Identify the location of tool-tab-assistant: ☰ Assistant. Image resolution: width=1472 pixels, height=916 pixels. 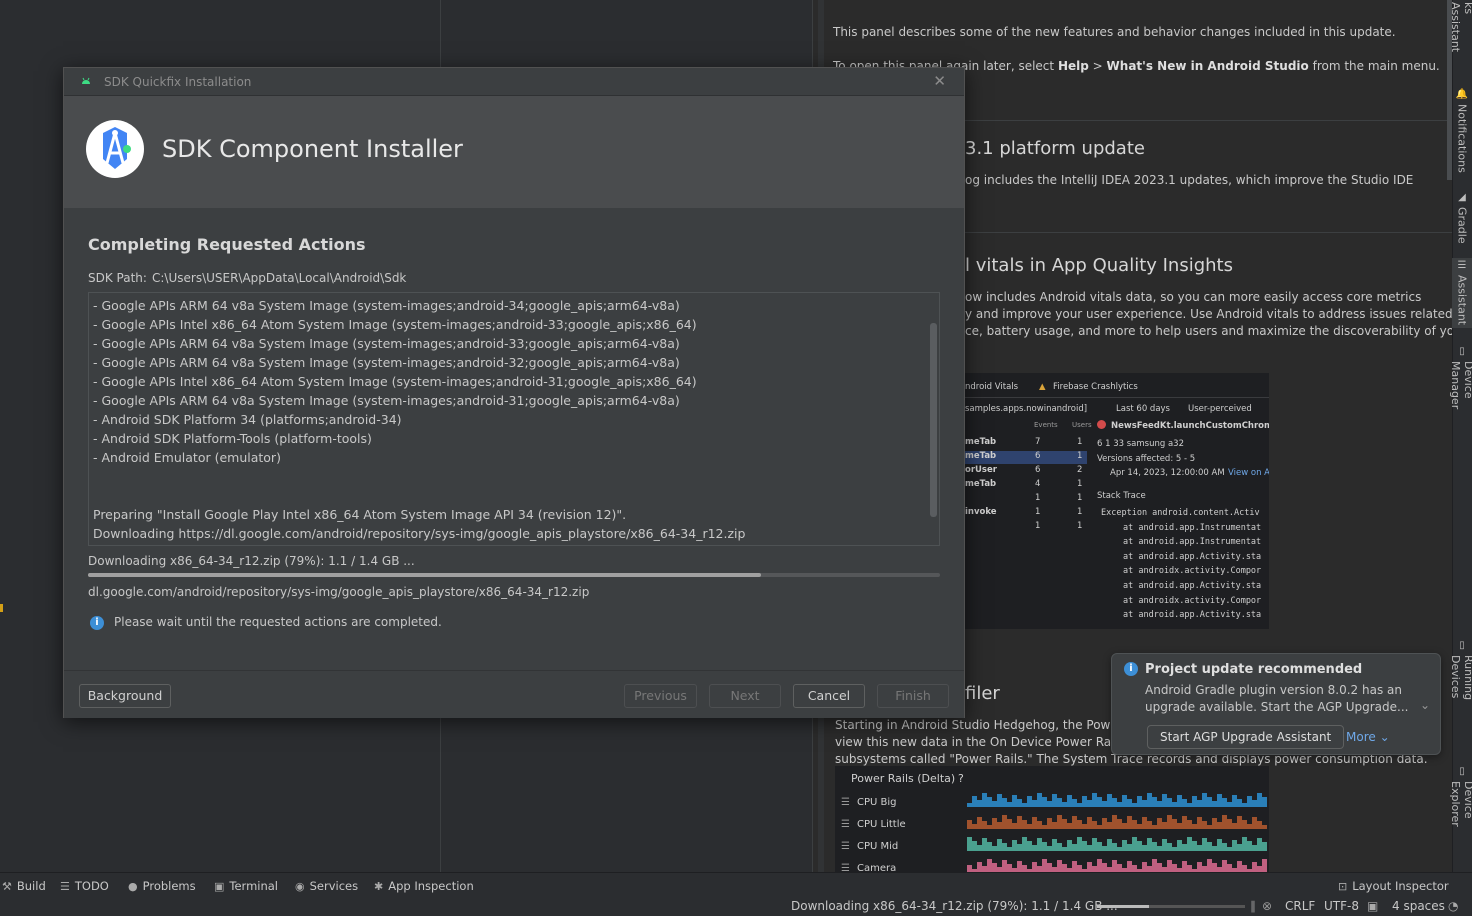
(1462, 293).